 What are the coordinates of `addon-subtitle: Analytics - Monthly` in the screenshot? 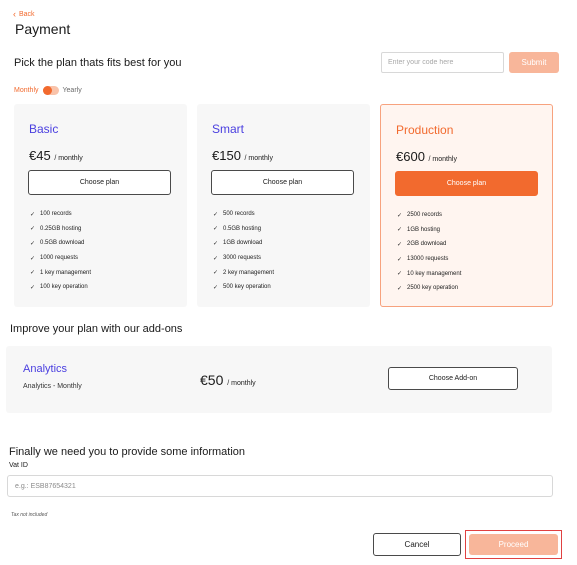 It's located at (52, 386).